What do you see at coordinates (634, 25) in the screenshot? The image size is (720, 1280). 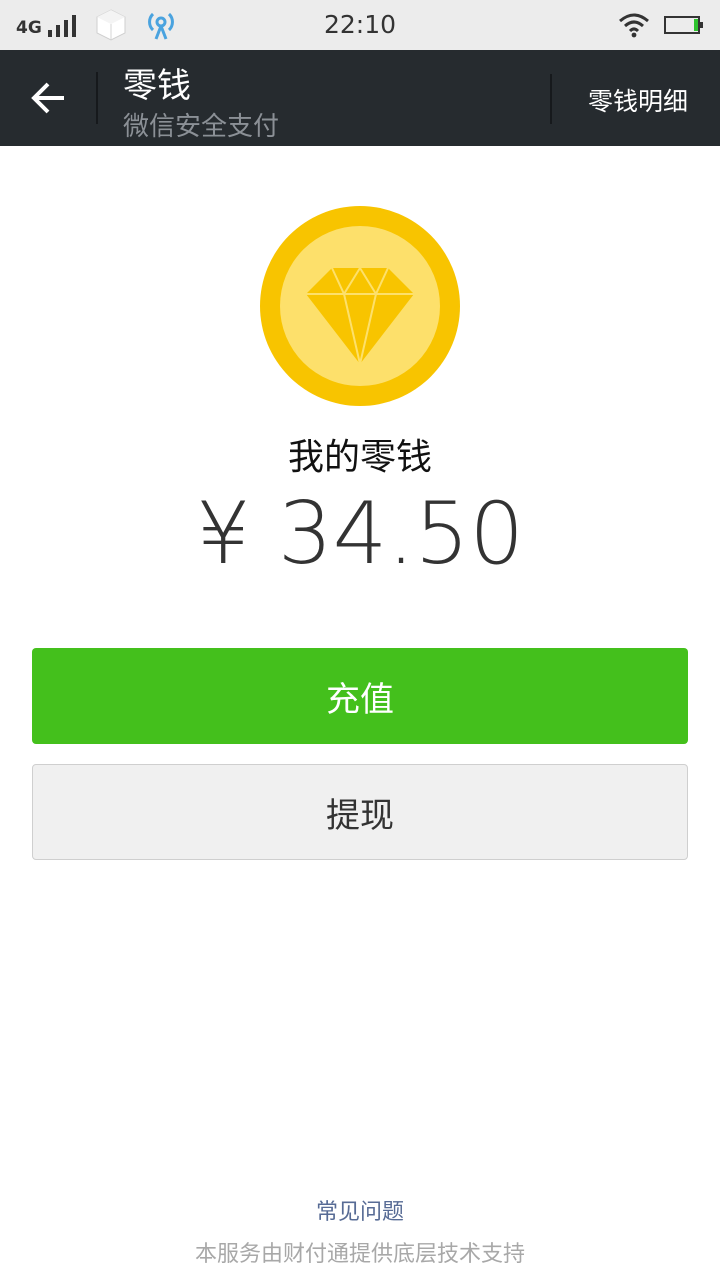 I see `wifi-icon` at bounding box center [634, 25].